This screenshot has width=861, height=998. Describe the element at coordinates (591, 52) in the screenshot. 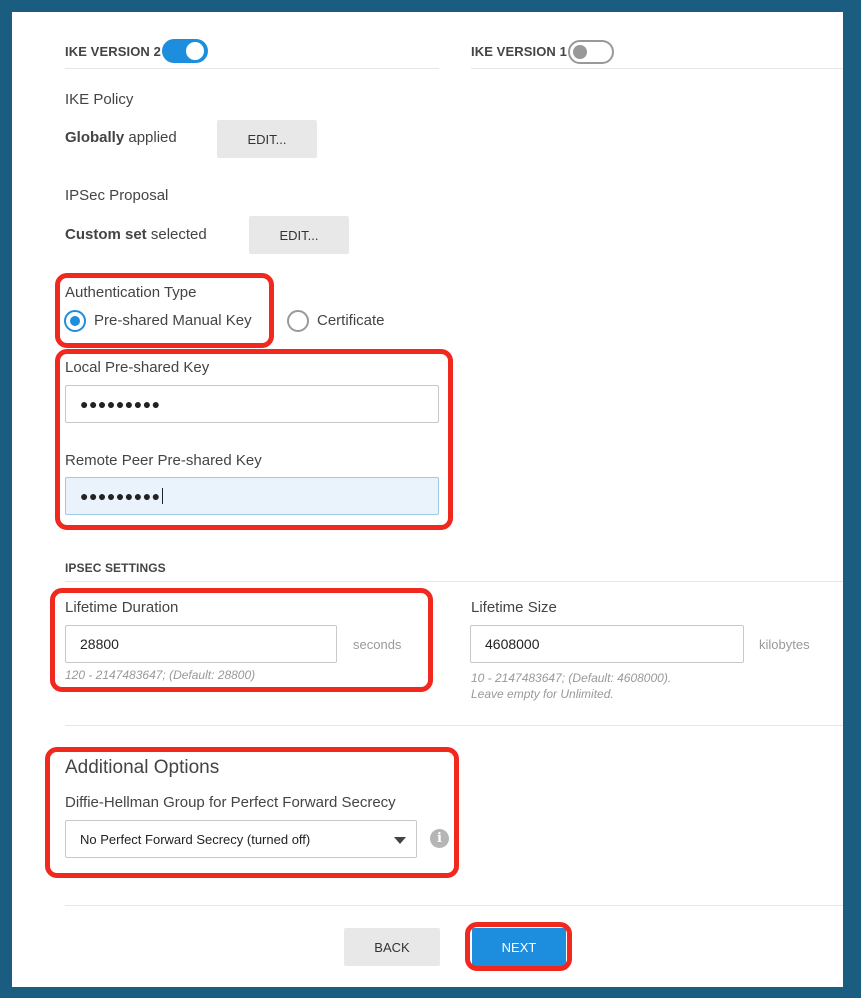

I see `ike-v1-toggle` at that location.